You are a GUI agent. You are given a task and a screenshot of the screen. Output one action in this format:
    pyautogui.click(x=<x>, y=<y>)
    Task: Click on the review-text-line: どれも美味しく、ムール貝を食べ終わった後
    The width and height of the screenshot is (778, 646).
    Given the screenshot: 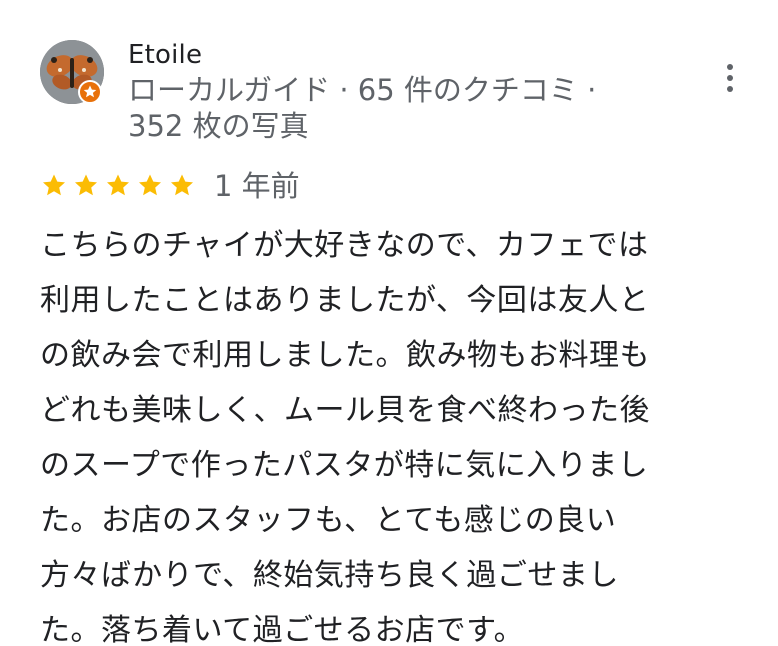 What is the action you would take?
    pyautogui.click(x=345, y=410)
    